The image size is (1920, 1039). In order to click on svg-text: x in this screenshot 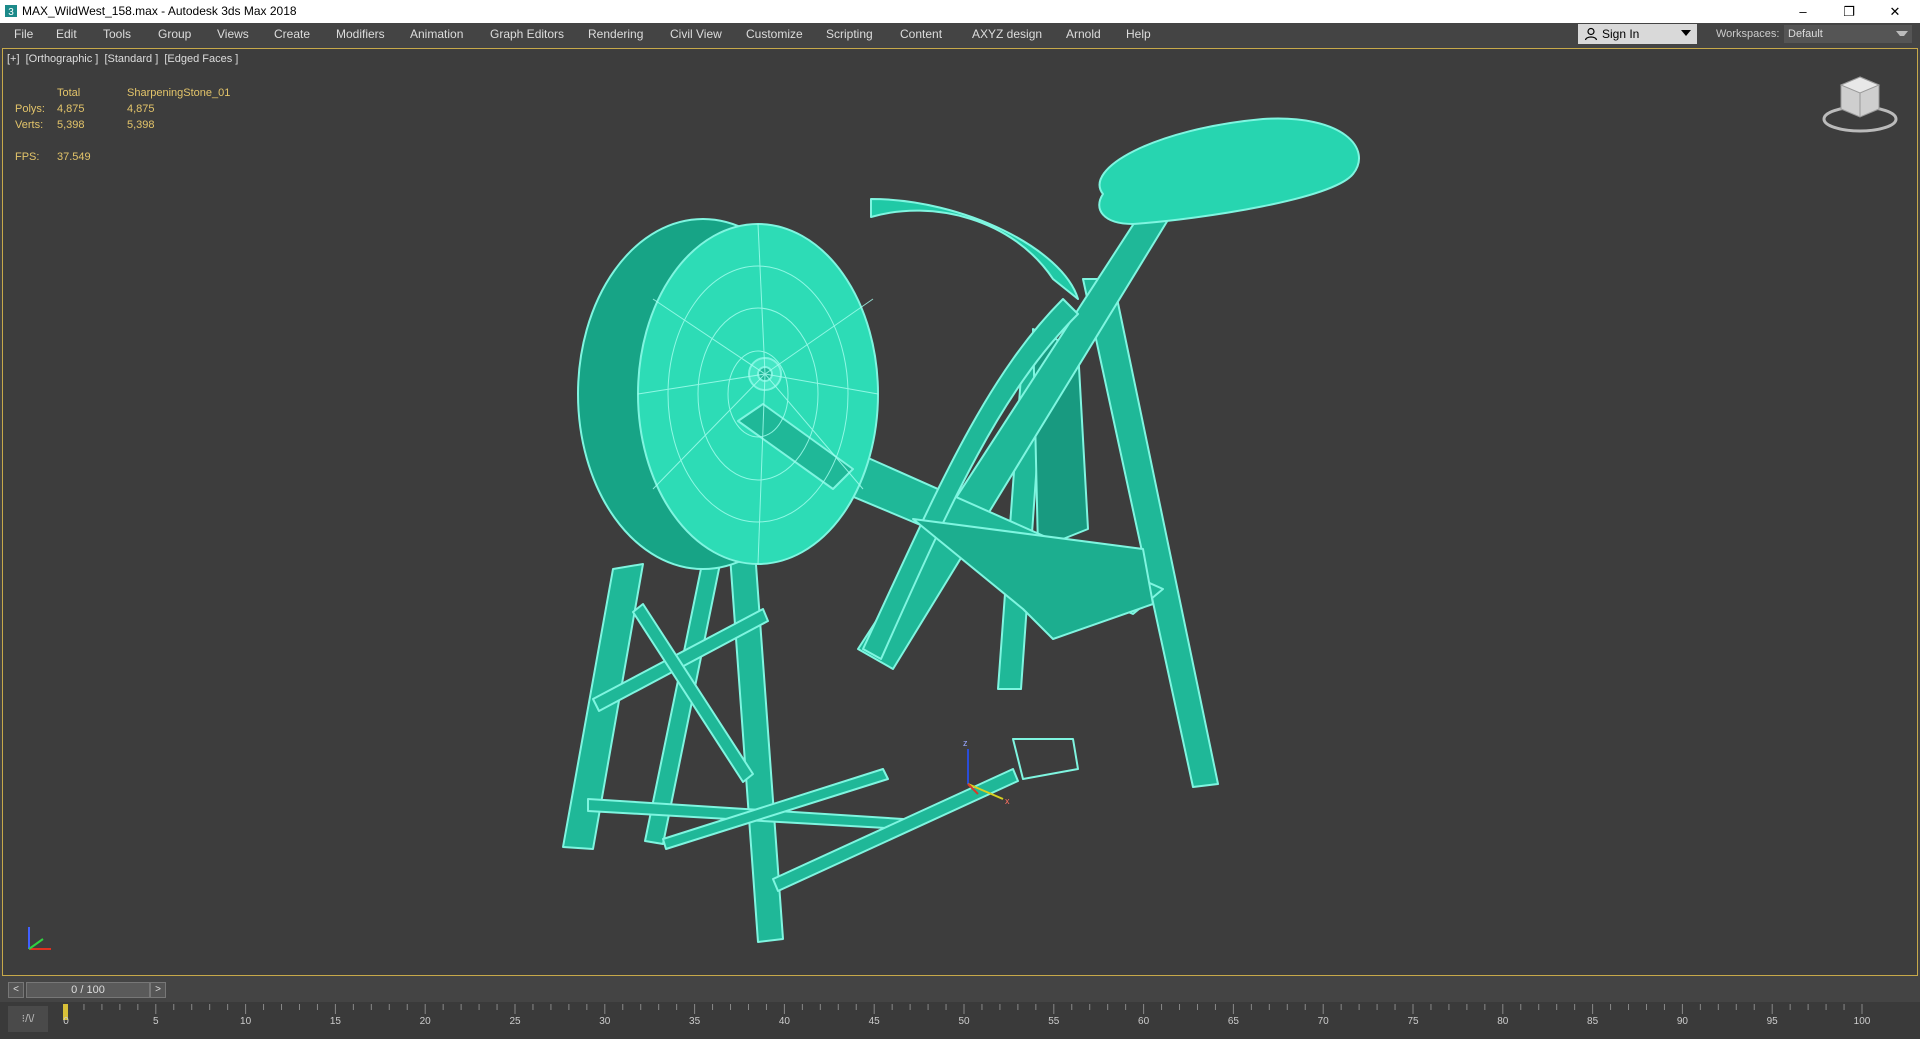, I will do `click(1007, 801)`.